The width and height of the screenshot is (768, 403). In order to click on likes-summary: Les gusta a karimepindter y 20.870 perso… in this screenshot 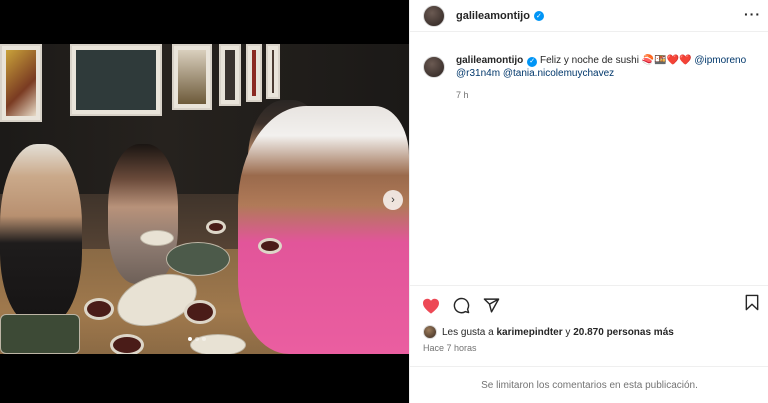, I will do `click(548, 332)`.